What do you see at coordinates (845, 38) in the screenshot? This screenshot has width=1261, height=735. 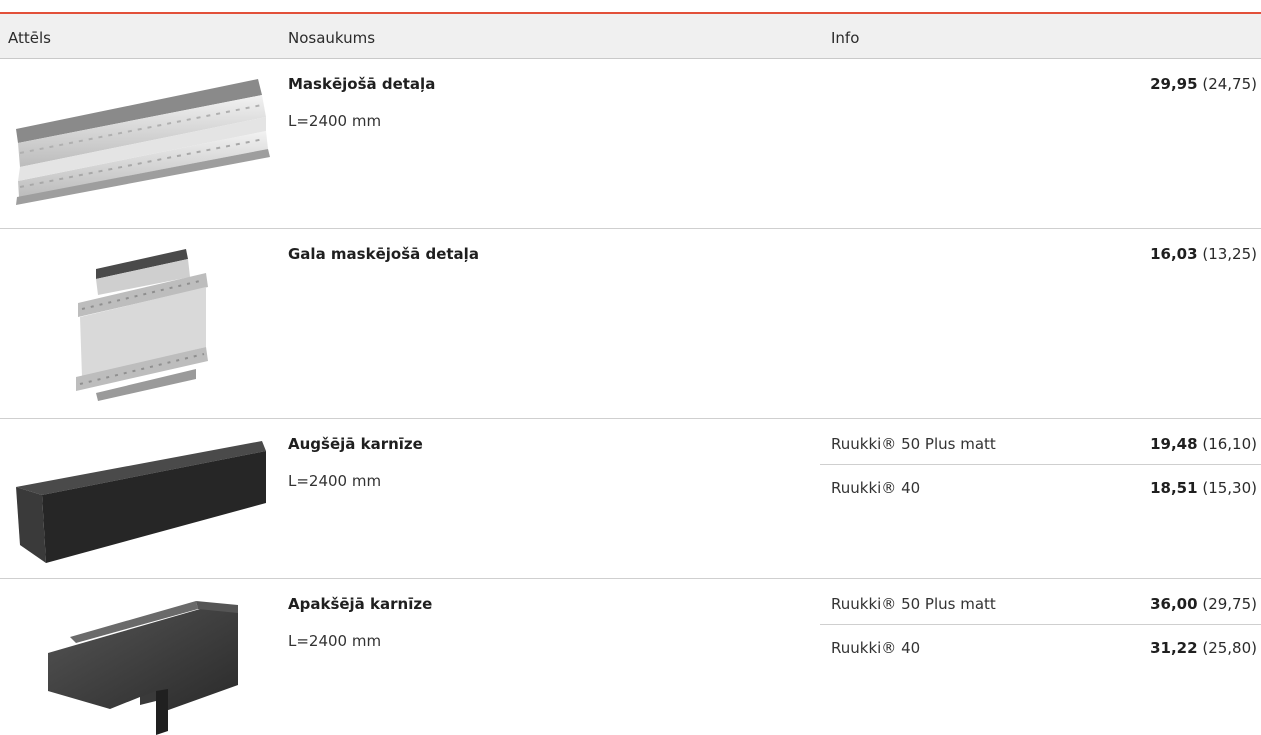 I see `column-header-info: Info` at bounding box center [845, 38].